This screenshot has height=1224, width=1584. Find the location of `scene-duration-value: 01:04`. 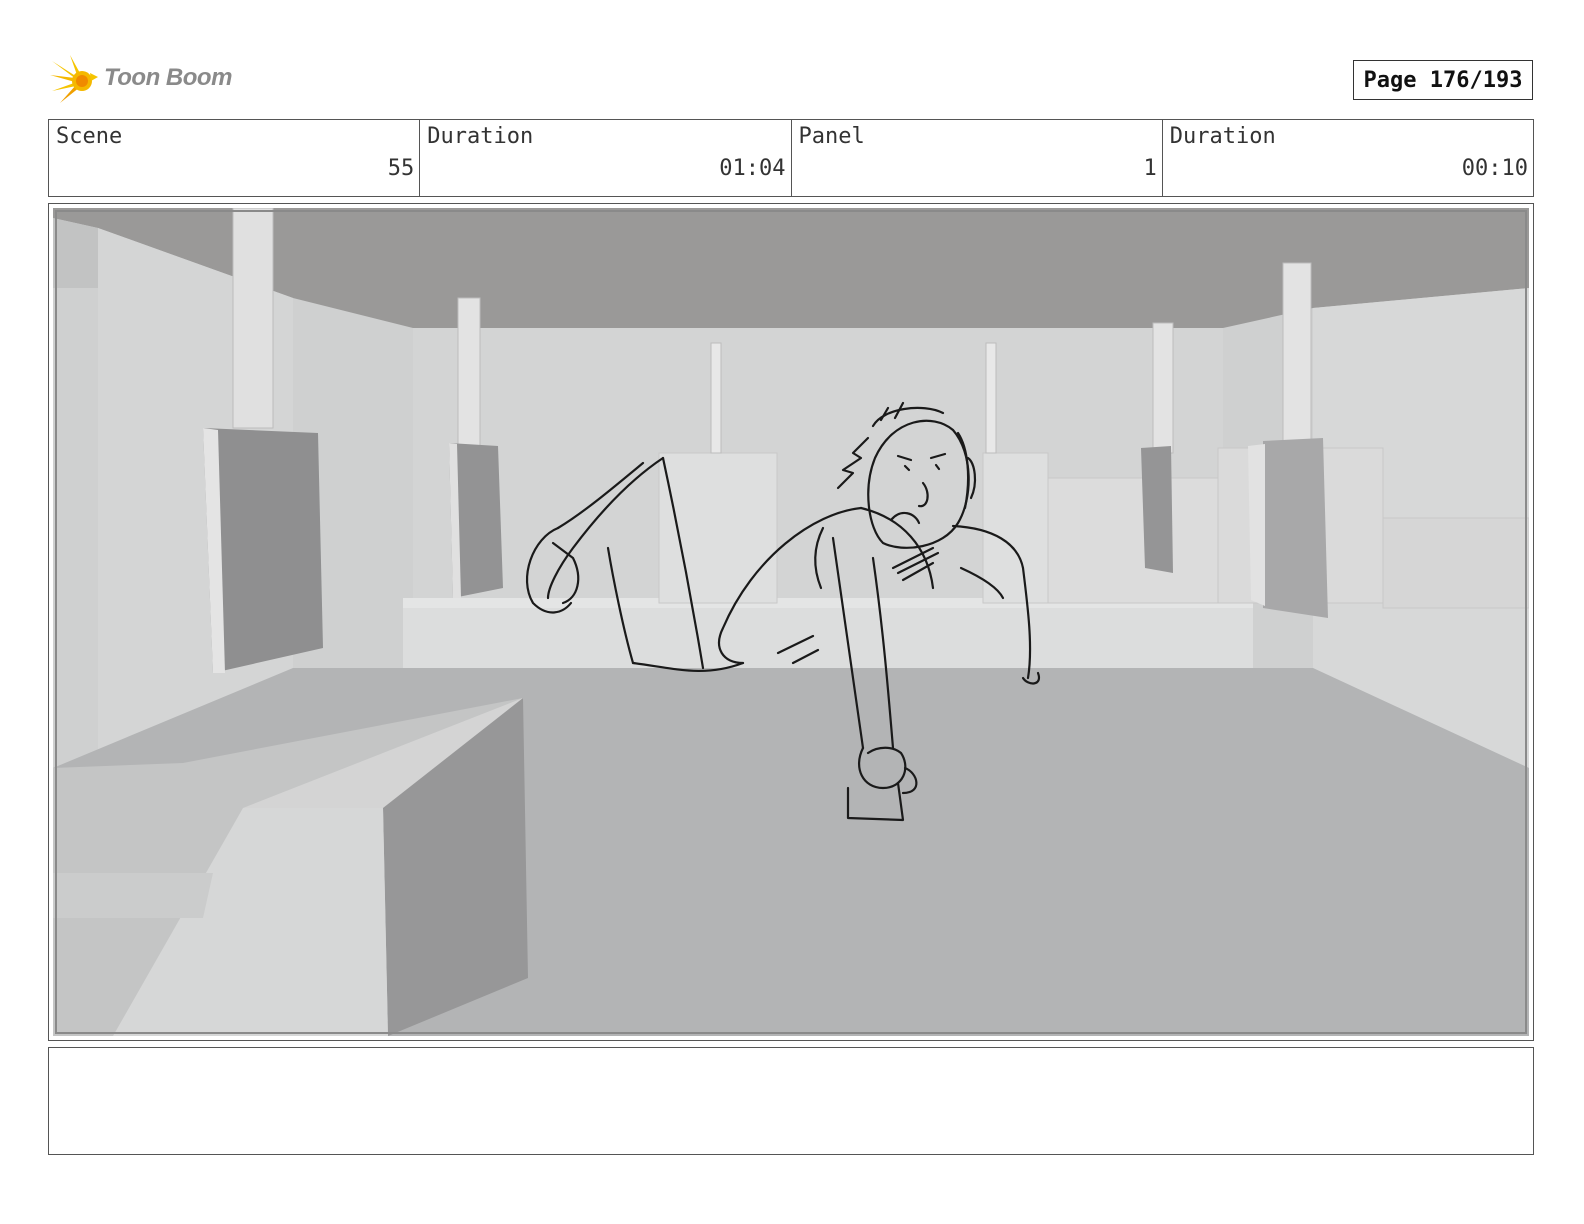

scene-duration-value: 01:04 is located at coordinates (752, 168).